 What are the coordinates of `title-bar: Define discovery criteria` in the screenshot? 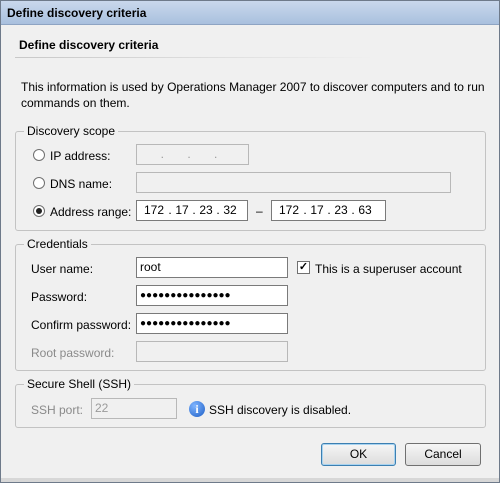 It's located at (250, 13).